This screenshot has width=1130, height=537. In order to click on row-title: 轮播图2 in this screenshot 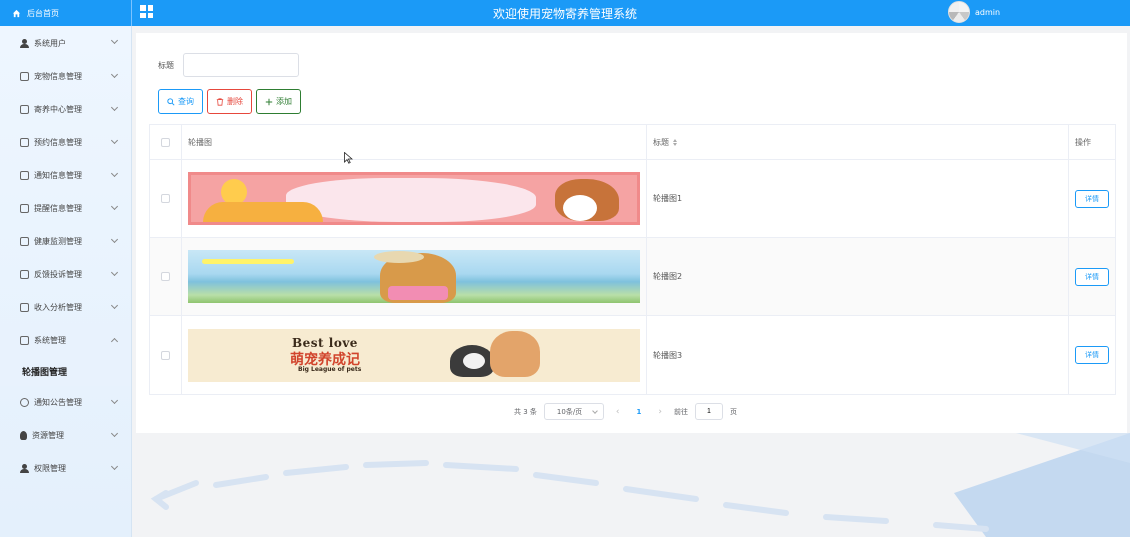, I will do `click(858, 276)`.